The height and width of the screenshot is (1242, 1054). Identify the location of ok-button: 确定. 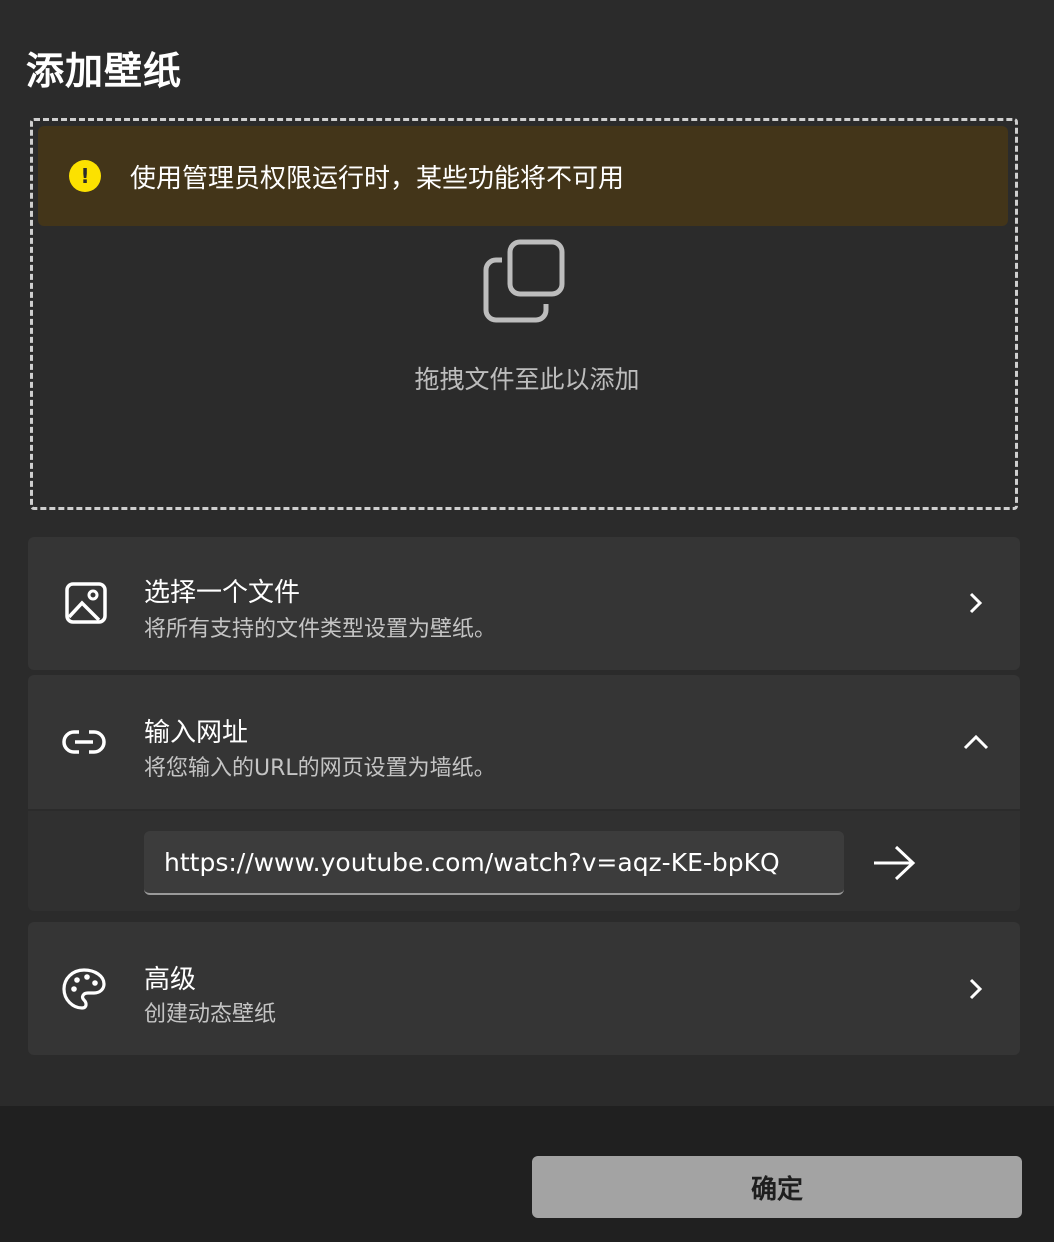
(777, 1187).